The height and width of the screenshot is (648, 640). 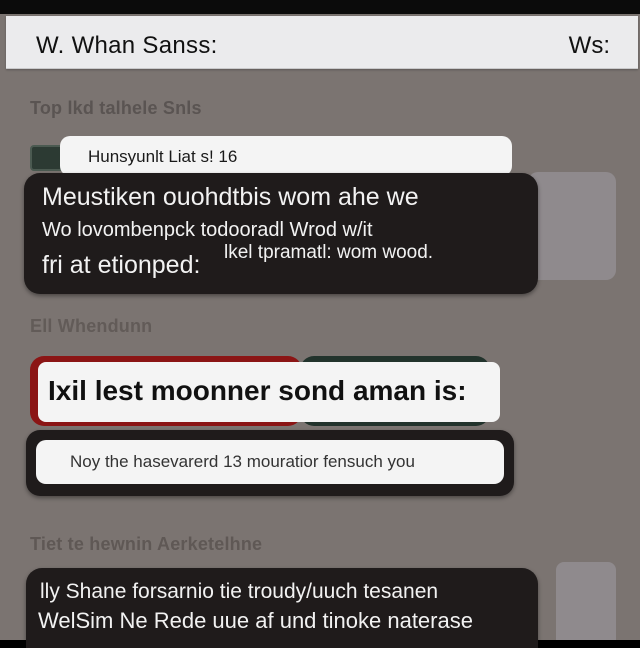 I want to click on section-label-3: Tiet te hewnin Aerketelhne, so click(x=146, y=544).